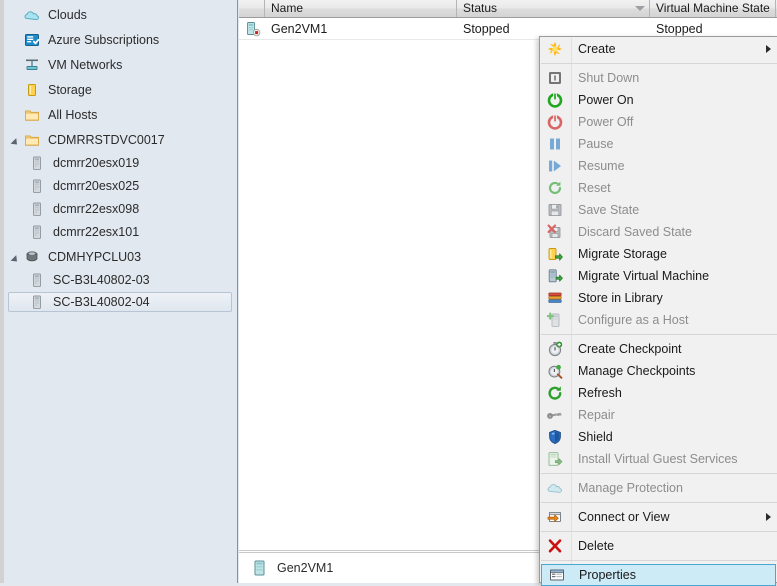 This screenshot has height=586, width=777. Describe the element at coordinates (361, 8) in the screenshot. I see `column-header-name: Name` at that location.